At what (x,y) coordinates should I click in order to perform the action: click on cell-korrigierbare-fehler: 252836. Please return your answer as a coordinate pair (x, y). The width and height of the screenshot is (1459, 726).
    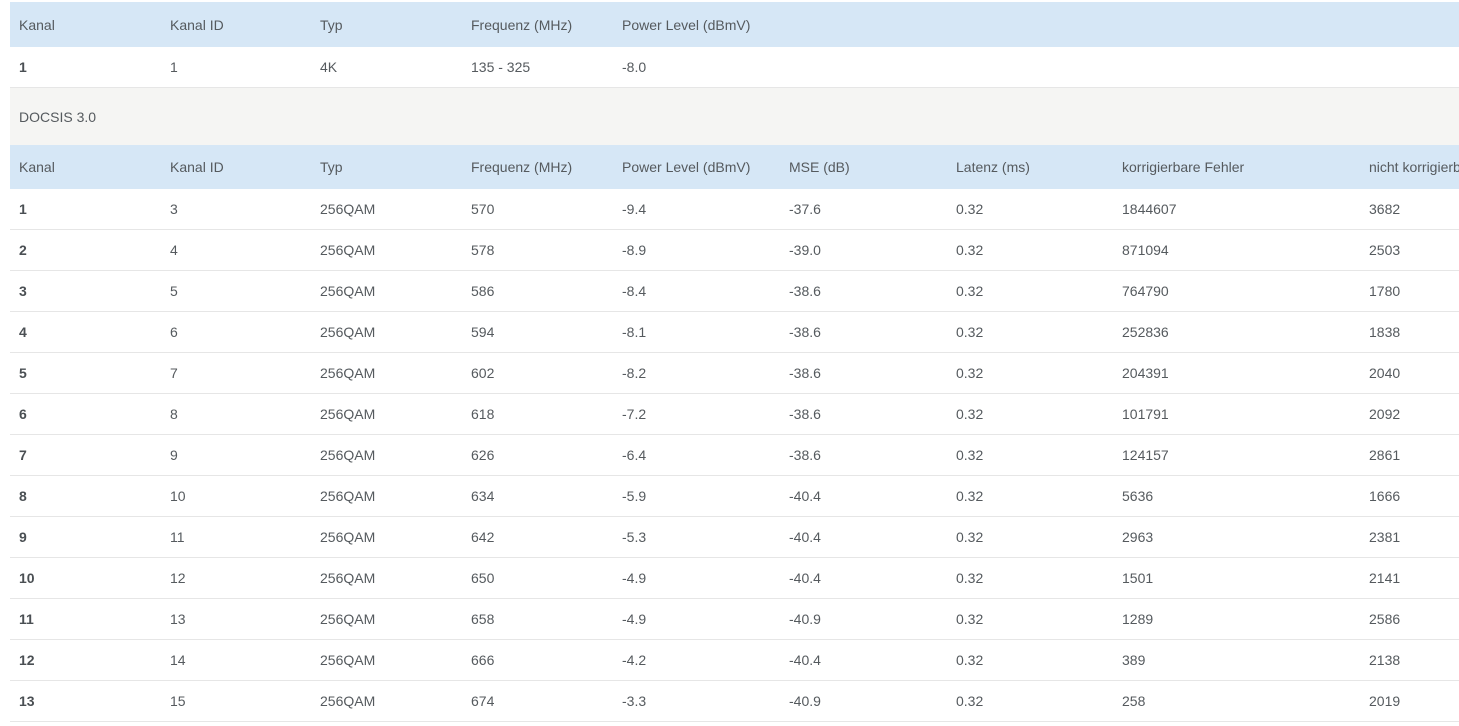
    Looking at the image, I should click on (1145, 332).